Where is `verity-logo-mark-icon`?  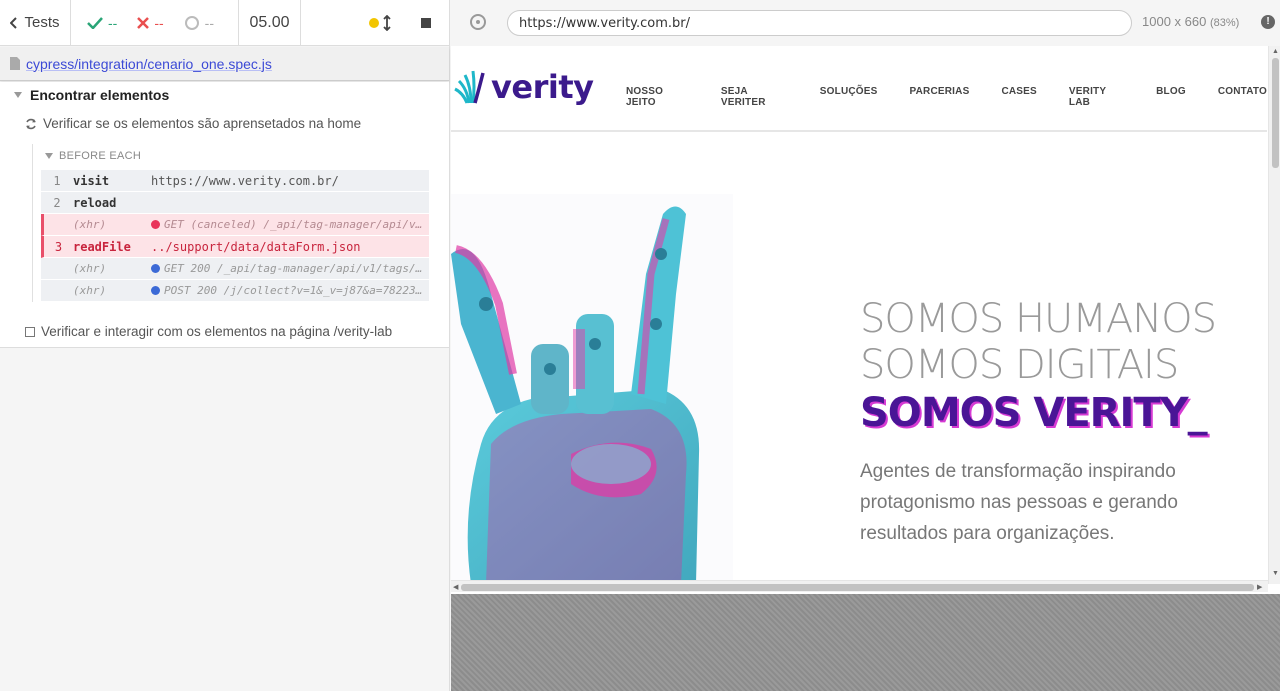
verity-logo-mark-icon is located at coordinates (469, 87).